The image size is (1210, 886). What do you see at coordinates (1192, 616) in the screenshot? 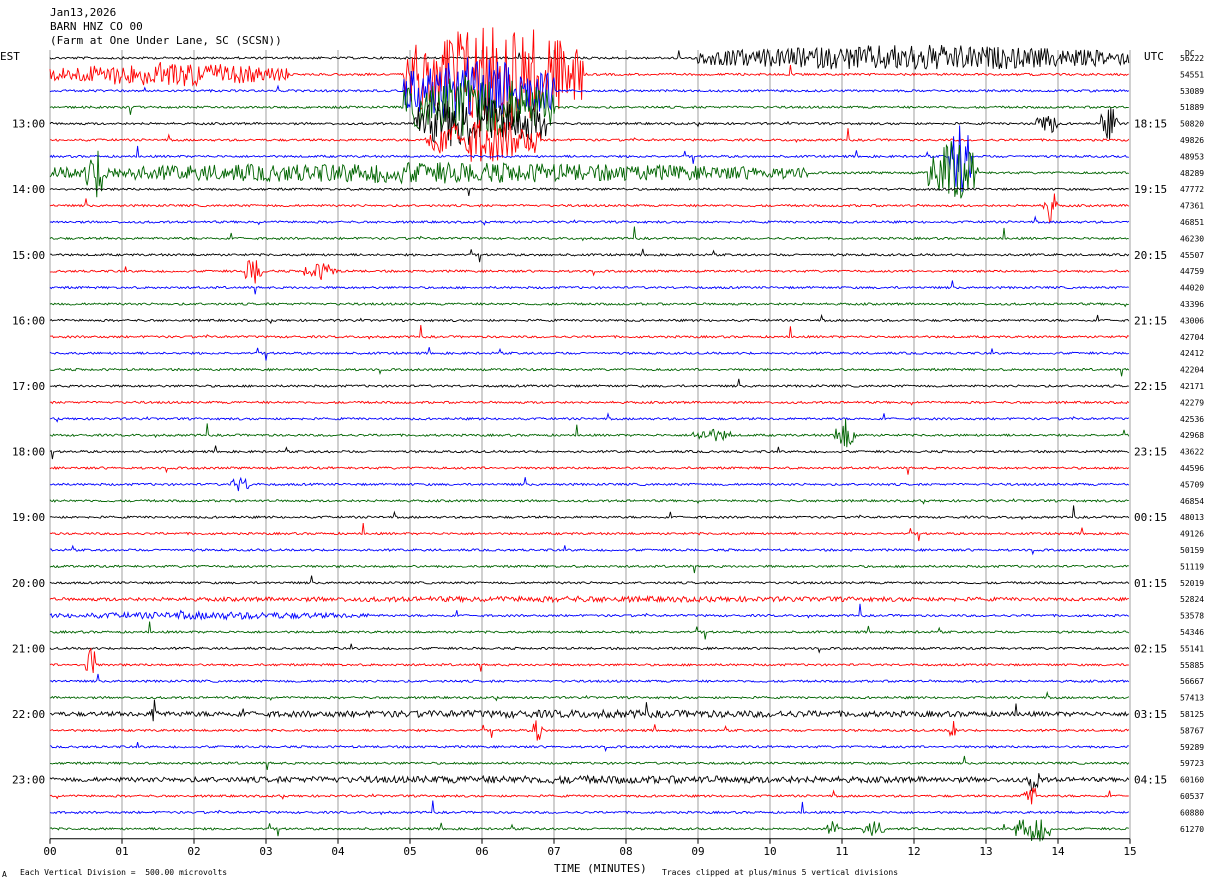
I see `dc-offset-label: 53578` at bounding box center [1192, 616].